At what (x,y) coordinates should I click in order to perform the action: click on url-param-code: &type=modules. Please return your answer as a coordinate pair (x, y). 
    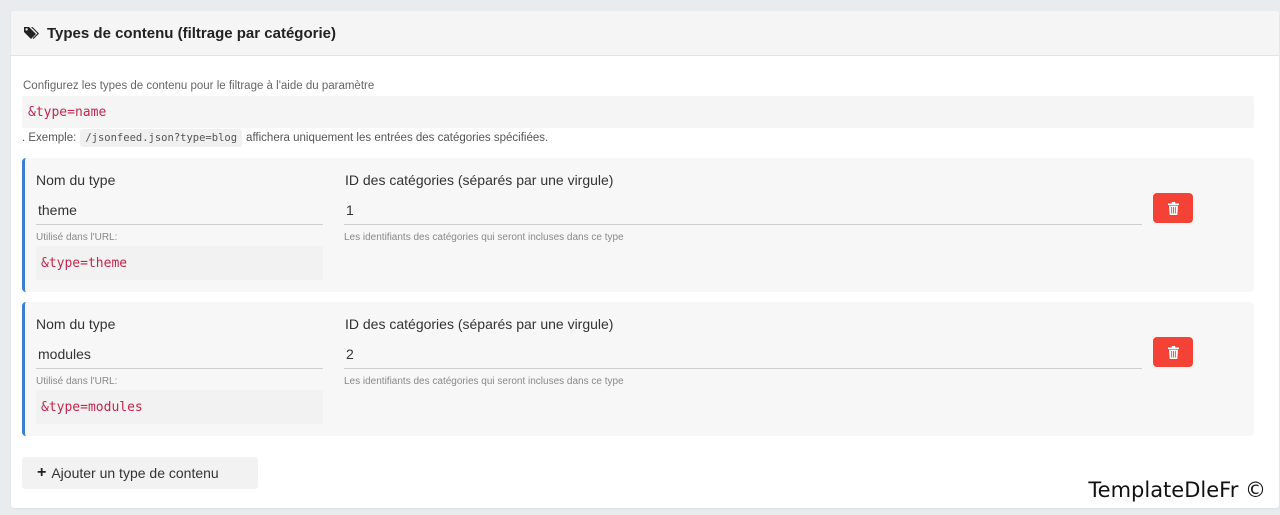
    Looking at the image, I should click on (179, 407).